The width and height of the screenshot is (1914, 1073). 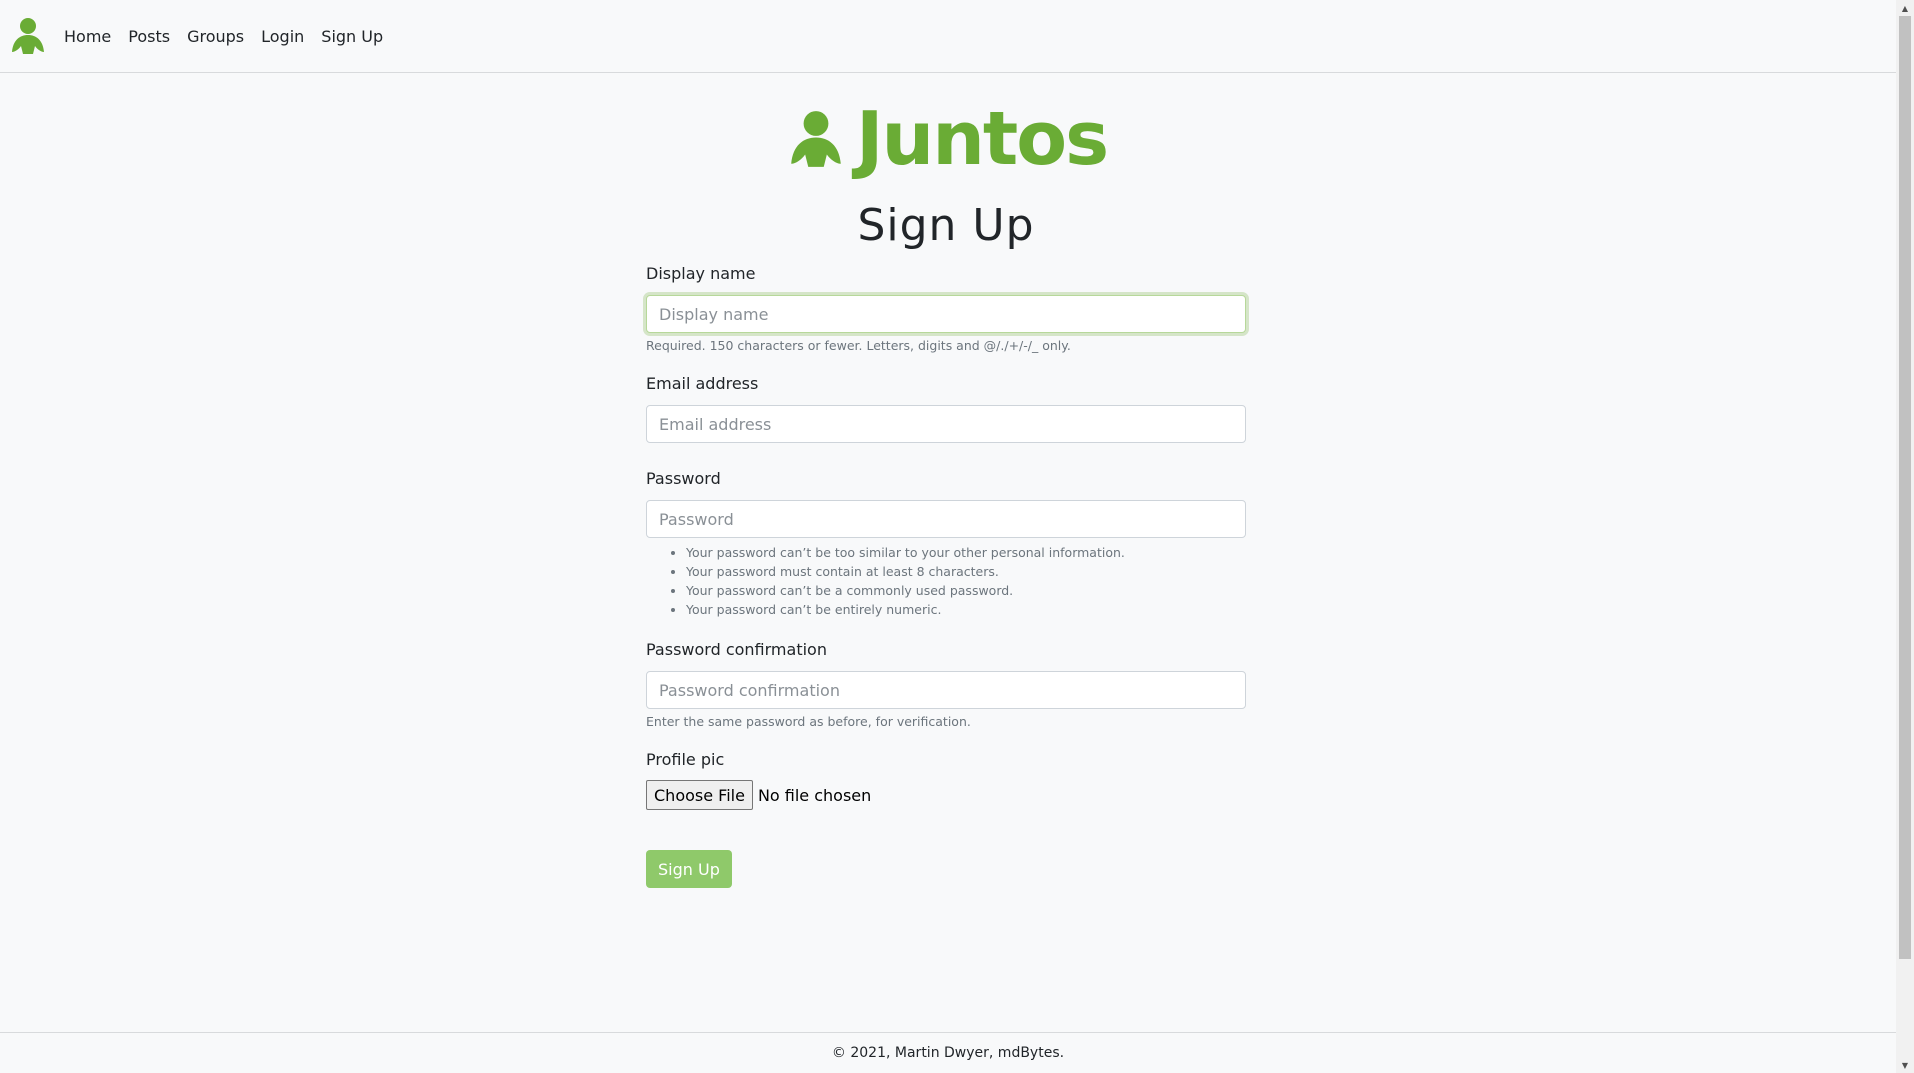 I want to click on vertical-scrollbar: ▲ ▼, so click(x=1905, y=536).